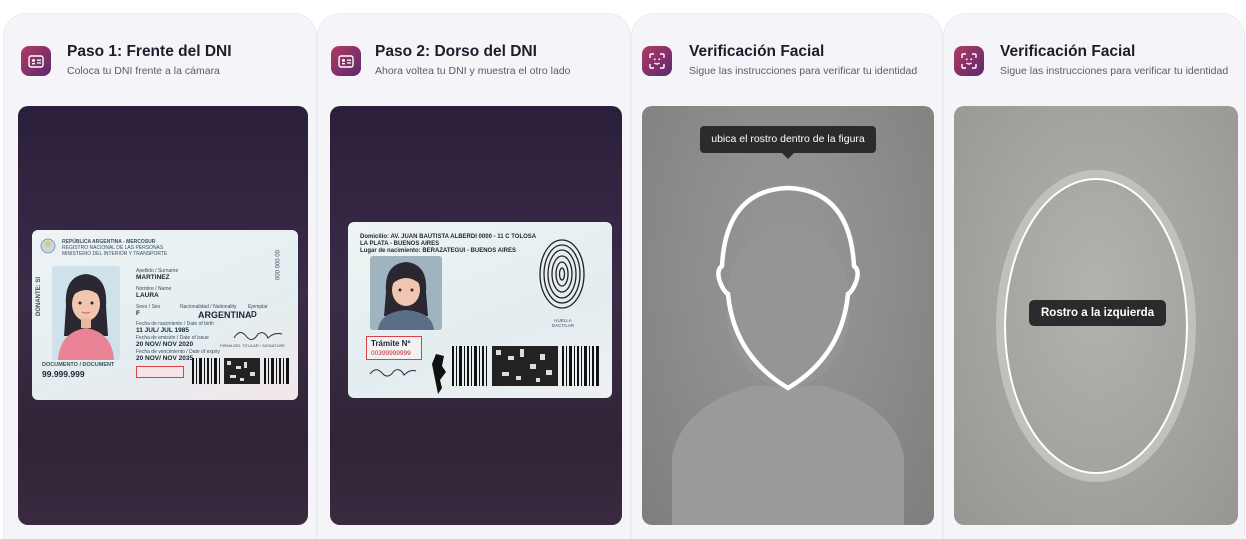 The width and height of the screenshot is (1246, 539). Describe the element at coordinates (276, 265) in the screenshot. I see `card-serial: 00 000 000` at that location.